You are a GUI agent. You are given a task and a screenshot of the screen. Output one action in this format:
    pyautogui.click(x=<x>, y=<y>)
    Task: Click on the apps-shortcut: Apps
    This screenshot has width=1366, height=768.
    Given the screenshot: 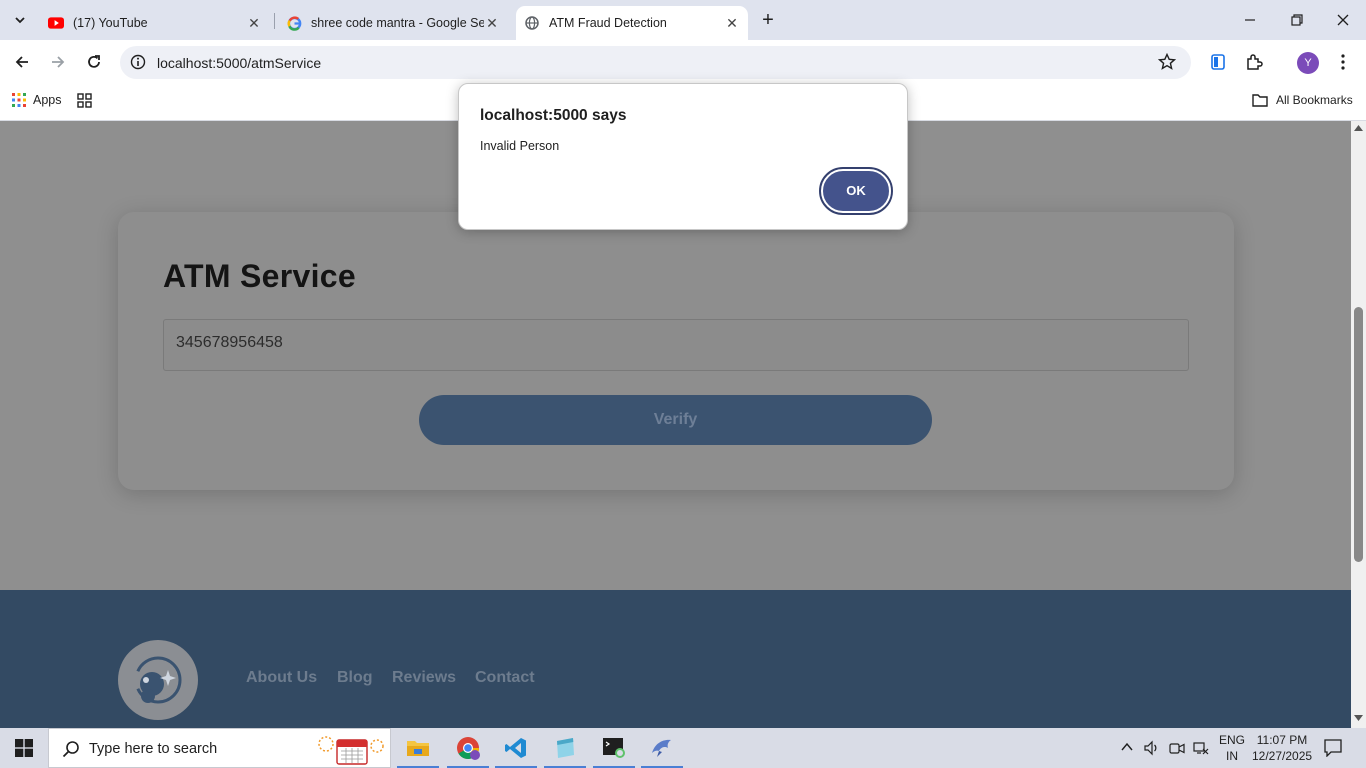 What is the action you would take?
    pyautogui.click(x=37, y=100)
    